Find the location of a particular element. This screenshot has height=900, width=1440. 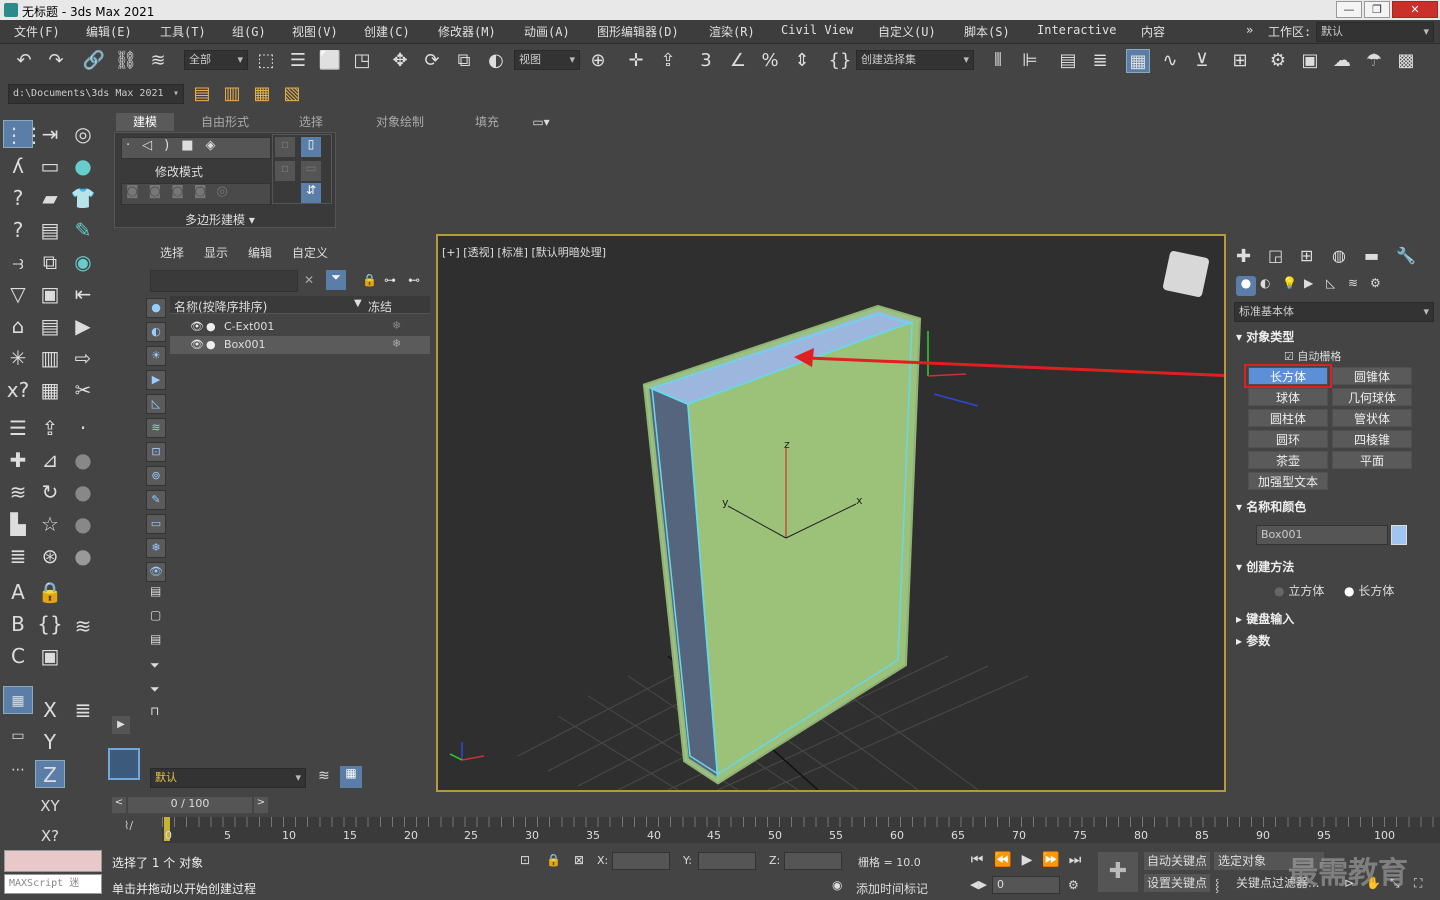

ribbon-tool-5-icon: ⇵ is located at coordinates (311, 193).